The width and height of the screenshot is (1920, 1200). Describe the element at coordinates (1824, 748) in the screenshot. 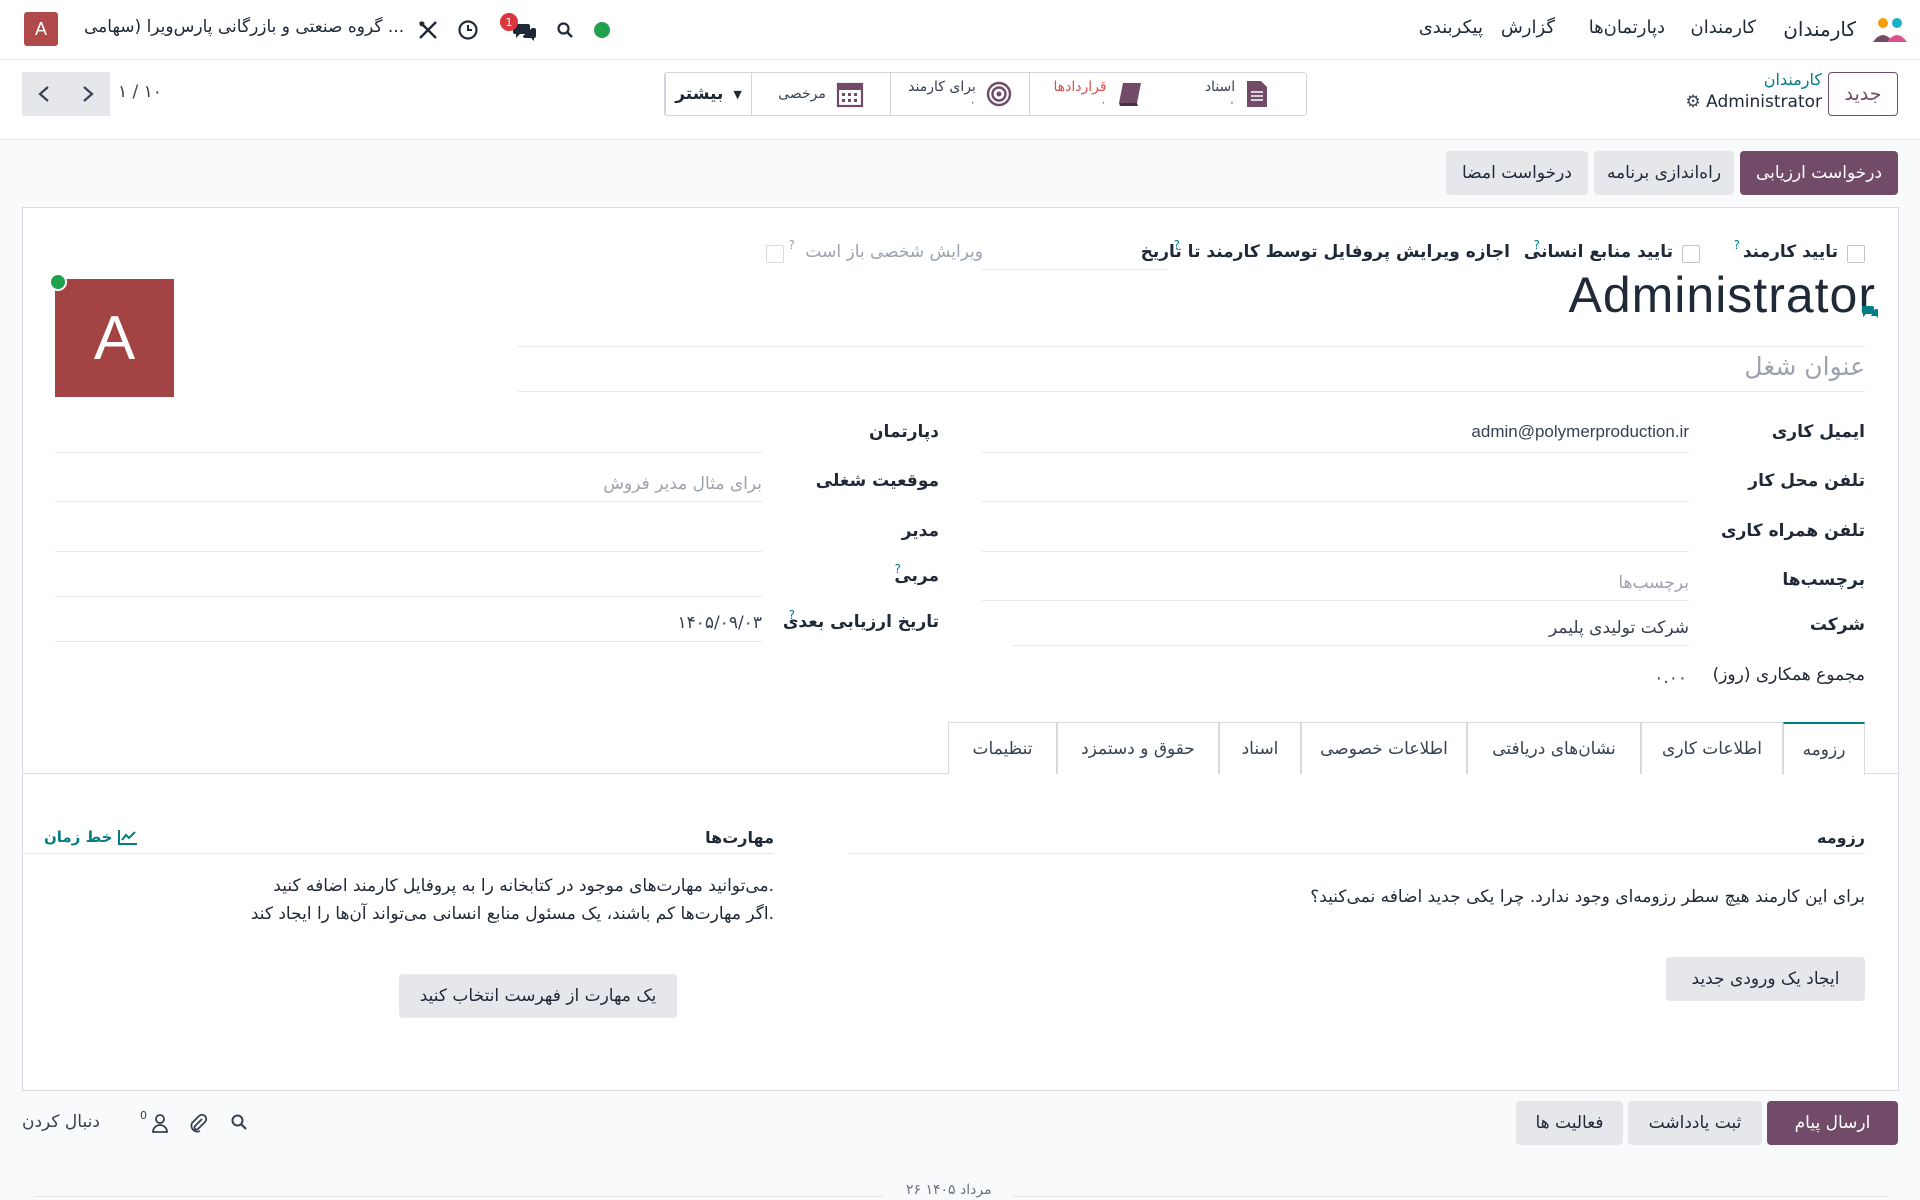

I see `tab-resume: رزومه` at that location.